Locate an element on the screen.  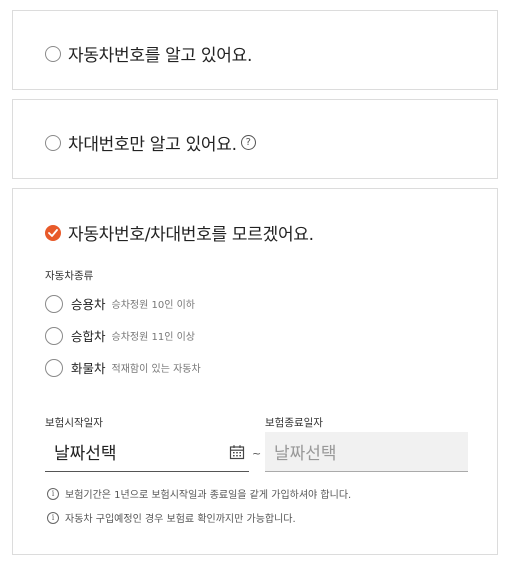
start-date-field: 날짜선택 is located at coordinates (147, 452).